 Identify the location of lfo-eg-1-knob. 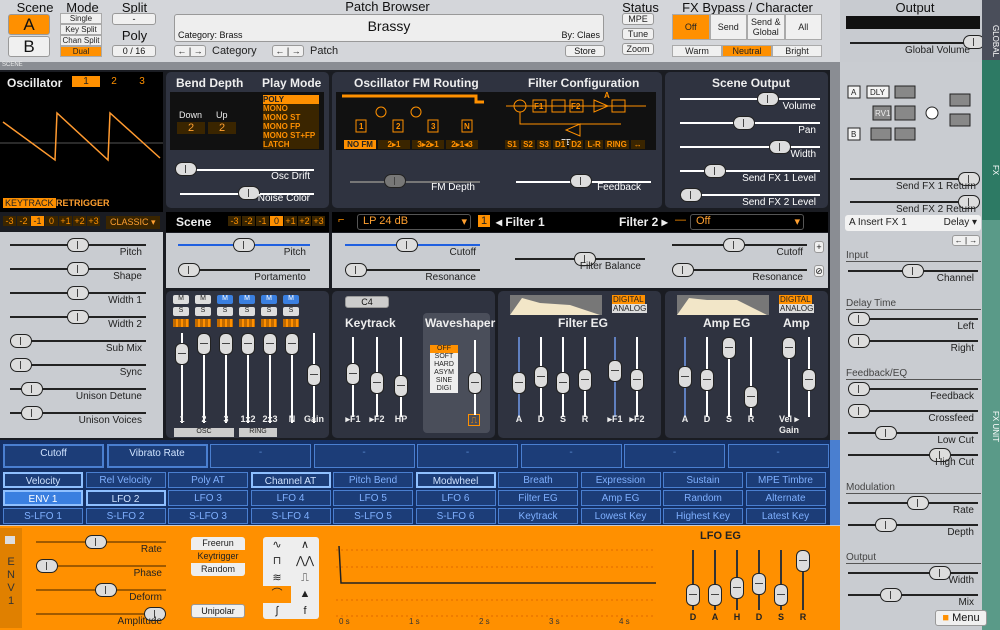
(715, 595).